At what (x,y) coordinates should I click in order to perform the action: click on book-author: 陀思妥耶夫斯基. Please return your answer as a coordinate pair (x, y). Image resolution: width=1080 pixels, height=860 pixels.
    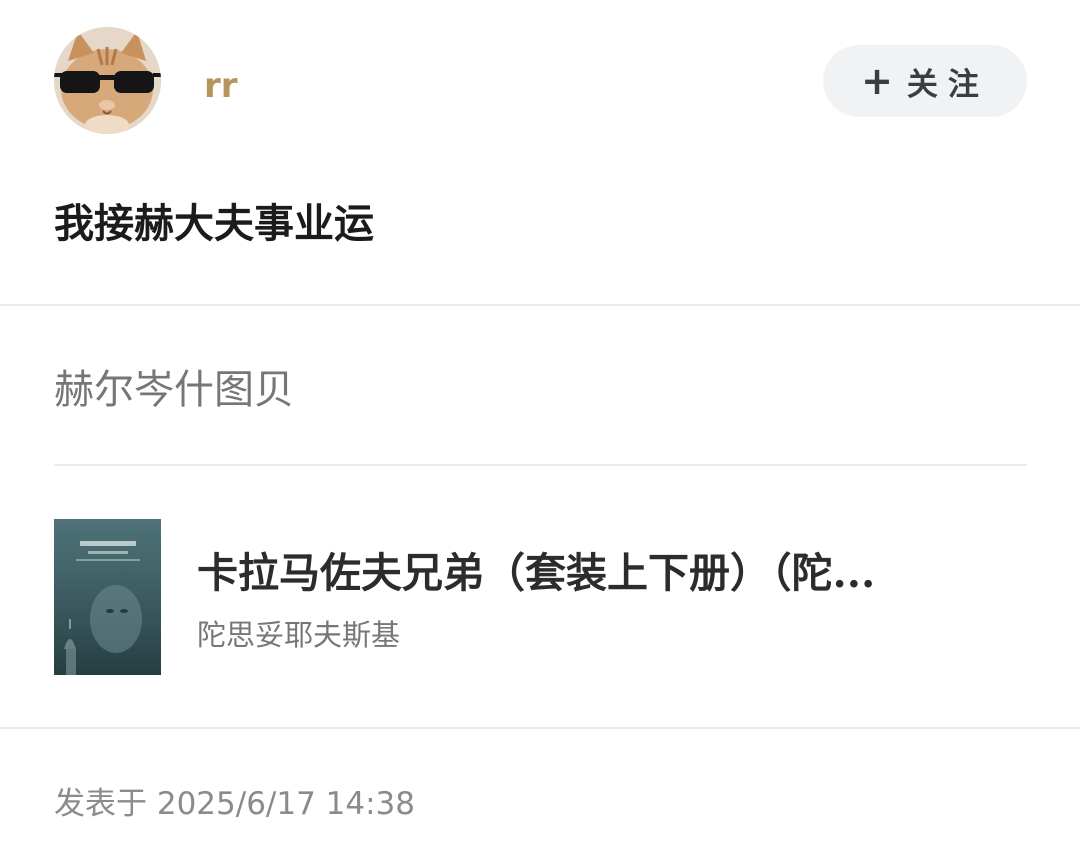
    Looking at the image, I should click on (299, 635).